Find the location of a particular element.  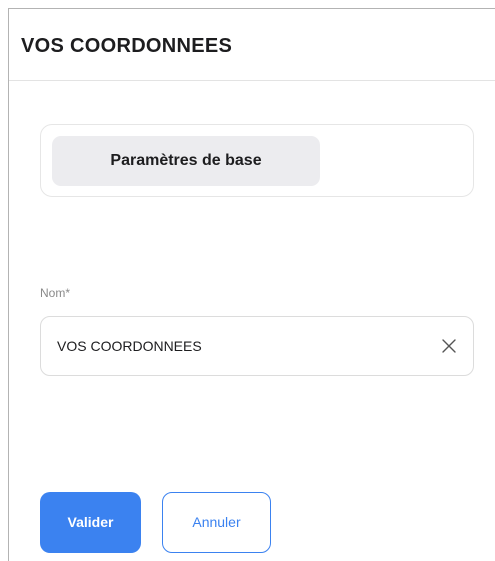

name-field-label: Nom* is located at coordinates (55, 293).